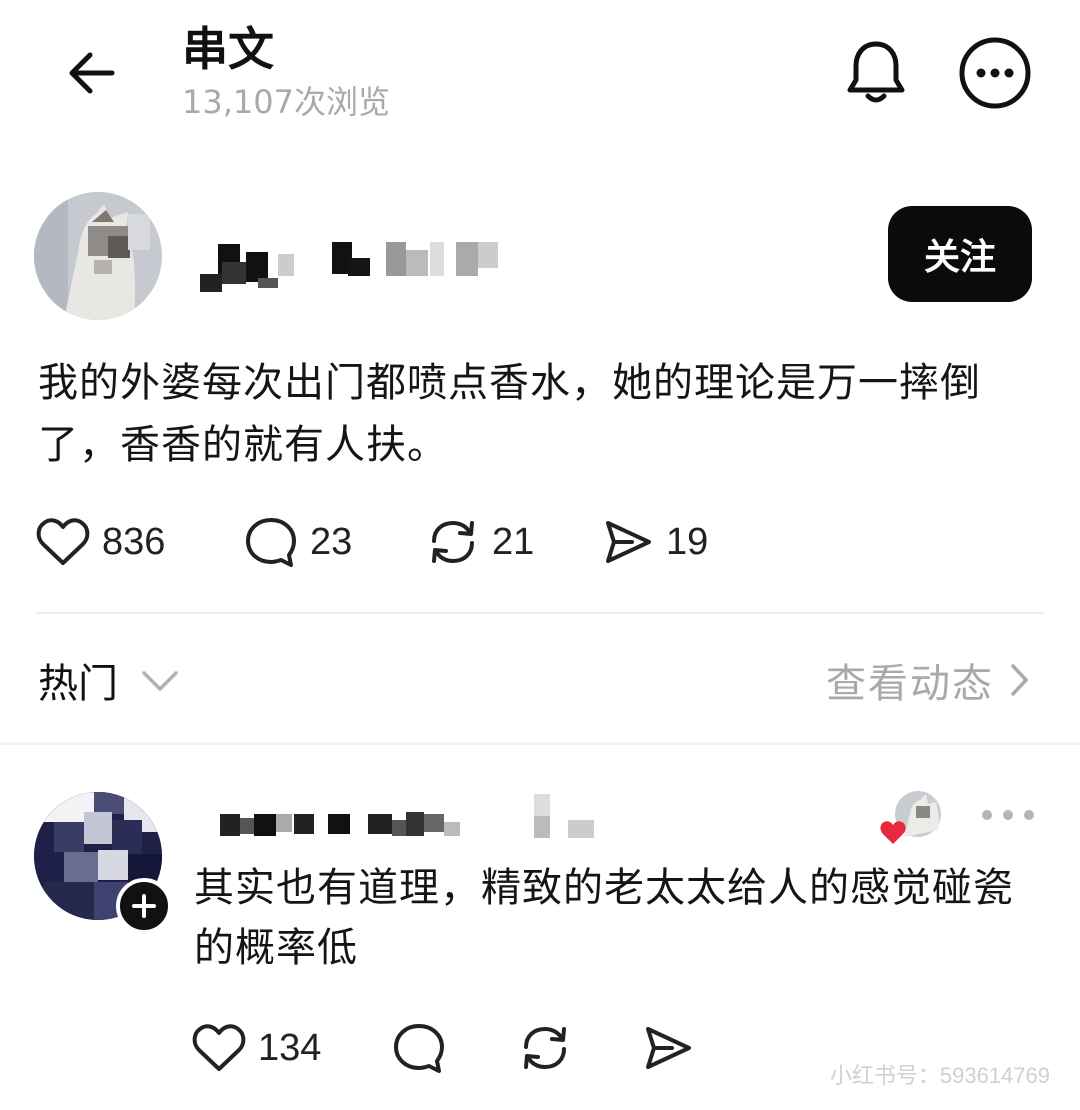 This screenshot has width=1080, height=1110. Describe the element at coordinates (604, 918) in the screenshot. I see `comment-text: 其实也有道理，精致的老太太给人的感觉碰瓷的概率低` at that location.